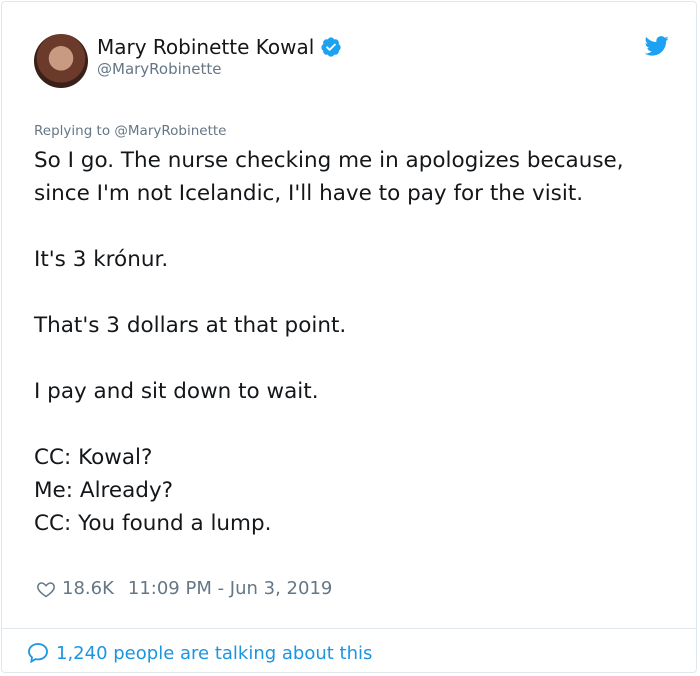 Image resolution: width=700 pixels, height=676 pixels. What do you see at coordinates (46, 589) in the screenshot?
I see `heart-icon` at bounding box center [46, 589].